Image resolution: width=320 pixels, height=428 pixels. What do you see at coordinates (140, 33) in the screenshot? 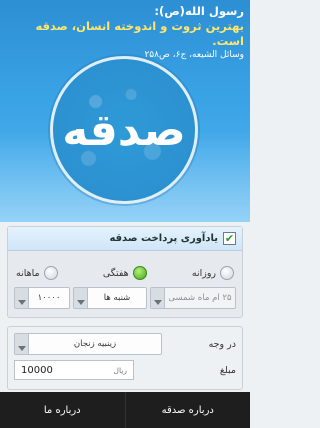
I see `quote-line2: بهترین ثروت و اندوخته انسان، صدقه است.` at bounding box center [140, 33].